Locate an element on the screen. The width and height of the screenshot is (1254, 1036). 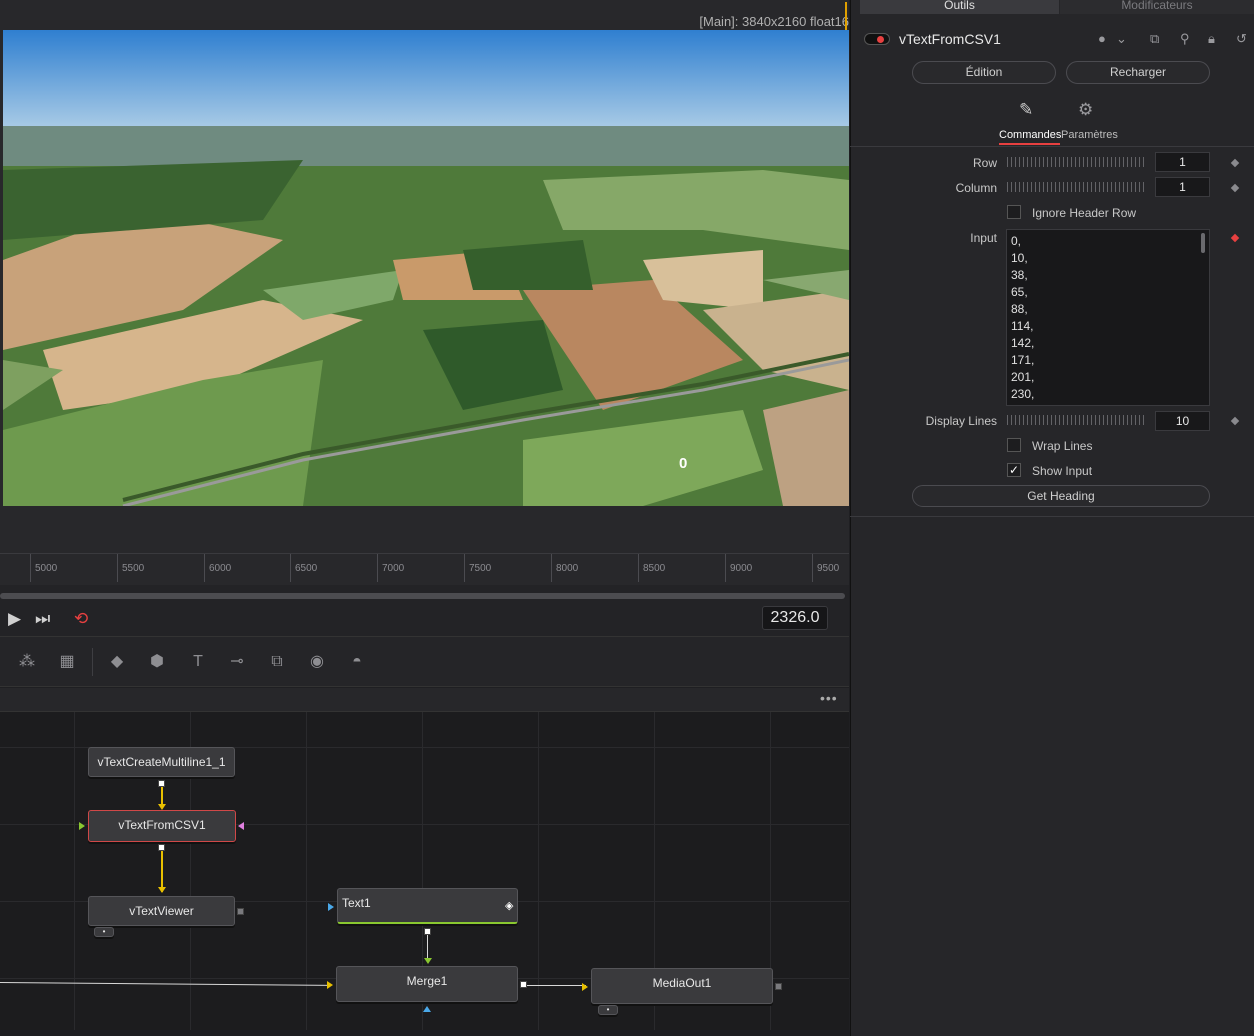
spotlight-3d-icon: ◓ is located at coordinates (357, 662).